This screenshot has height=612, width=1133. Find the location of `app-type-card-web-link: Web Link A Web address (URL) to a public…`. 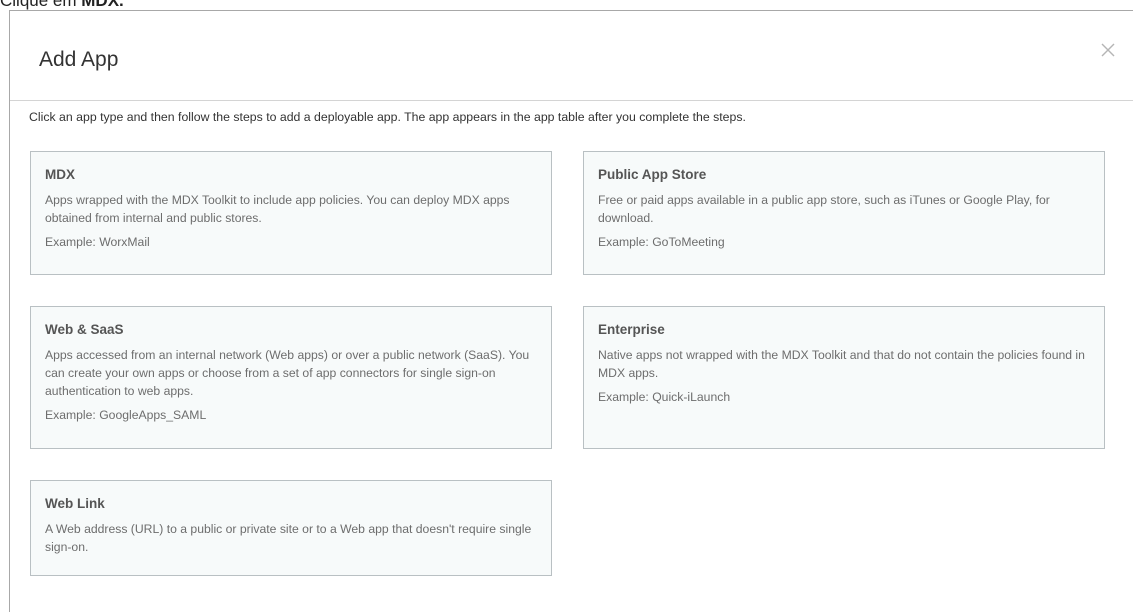

app-type-card-web-link: Web Link A Web address (URL) to a public… is located at coordinates (291, 528).